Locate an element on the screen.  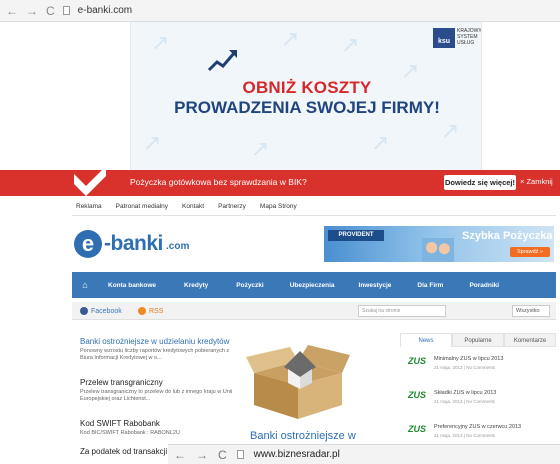
sidebar-tabs: News Popularne Komentarze is located at coordinates (478, 340).